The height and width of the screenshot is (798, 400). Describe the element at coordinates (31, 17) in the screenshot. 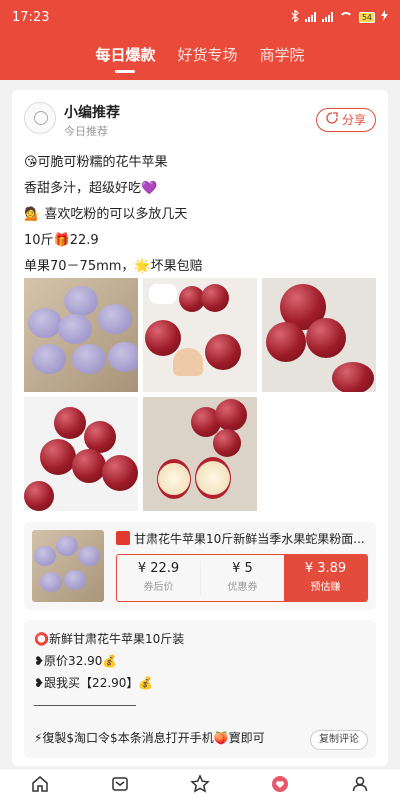

I see `status-time: 17:23` at that location.